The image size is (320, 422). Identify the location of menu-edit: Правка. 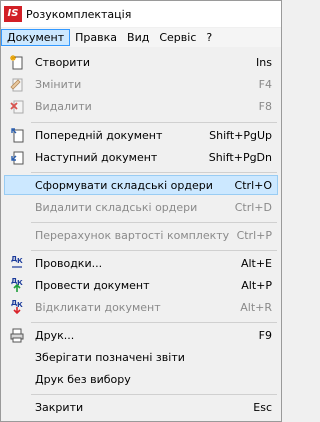
(96, 37).